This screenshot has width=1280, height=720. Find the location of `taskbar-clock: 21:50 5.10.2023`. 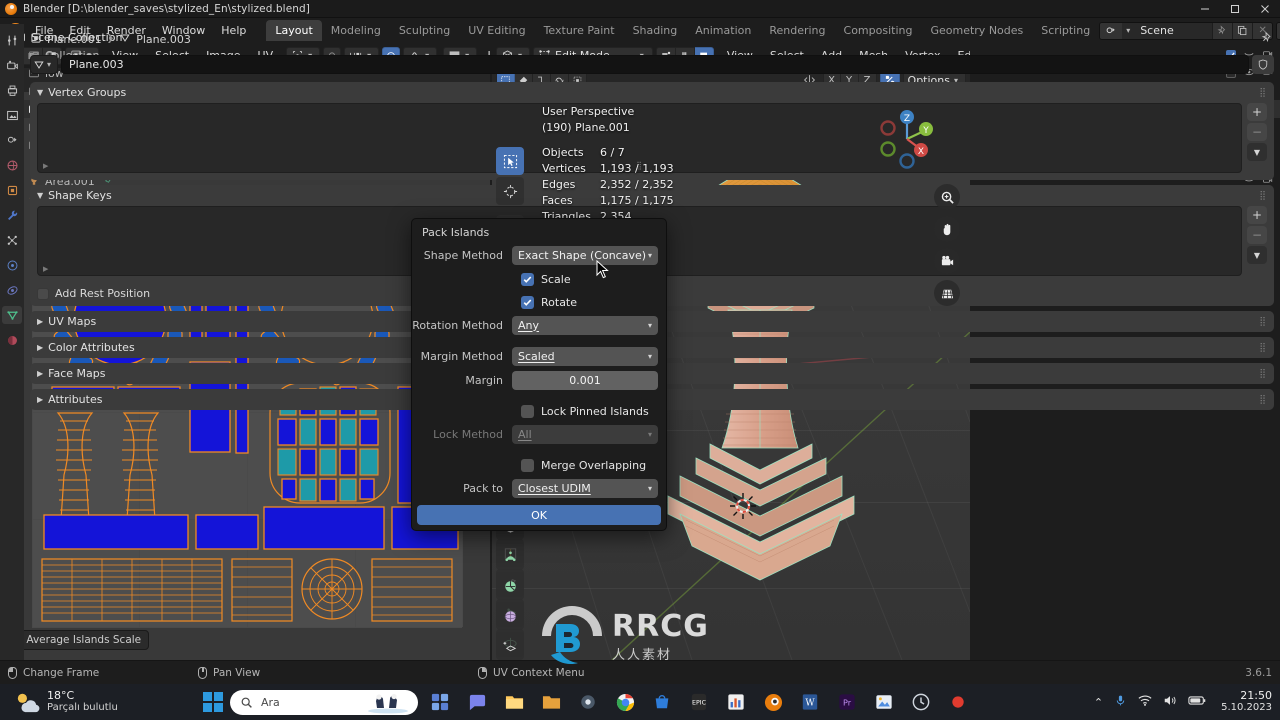

taskbar-clock: 21:50 5.10.2023 is located at coordinates (1246, 702).